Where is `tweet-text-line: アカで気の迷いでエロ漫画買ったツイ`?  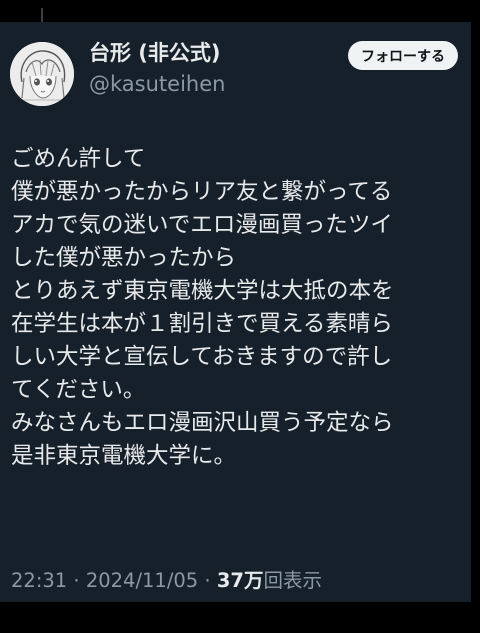 tweet-text-line: アカで気の迷いでエロ漫画買ったツイ is located at coordinates (202, 225).